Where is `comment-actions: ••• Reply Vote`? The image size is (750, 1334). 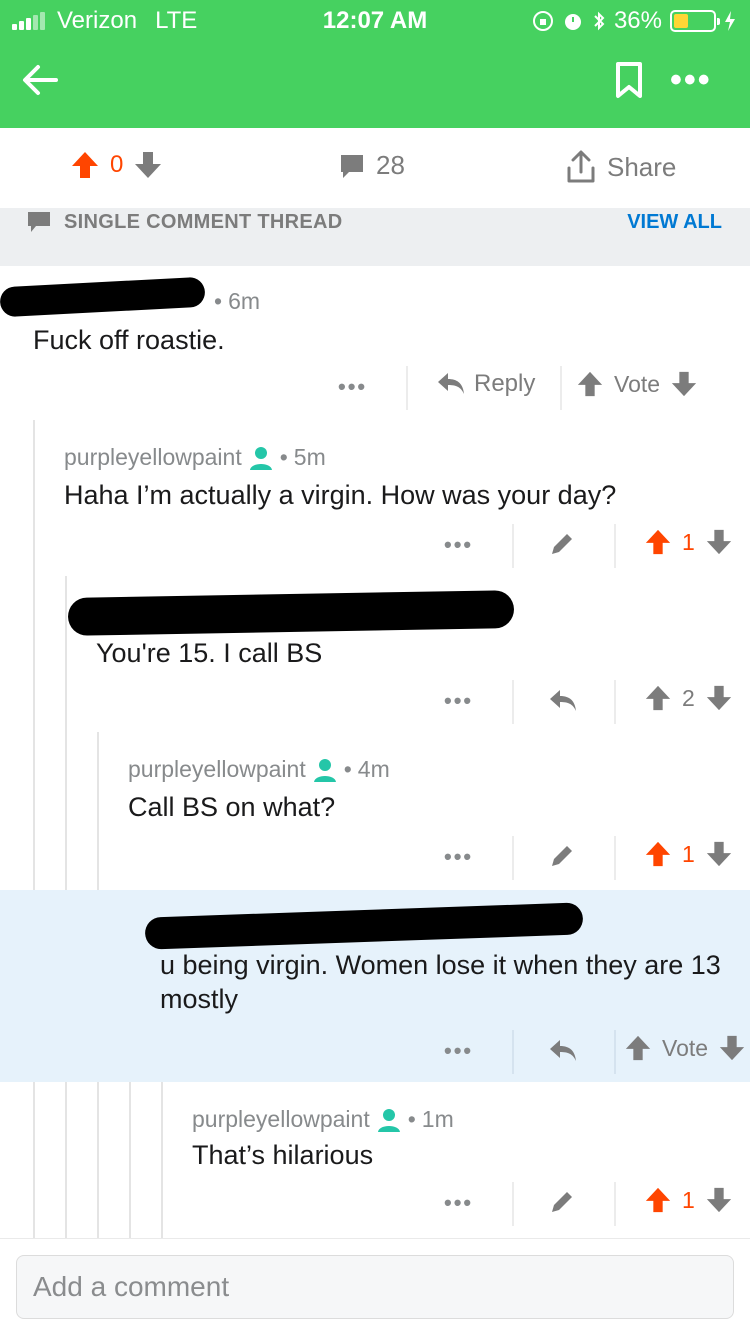 comment-actions: ••• Reply Vote is located at coordinates (530, 389).